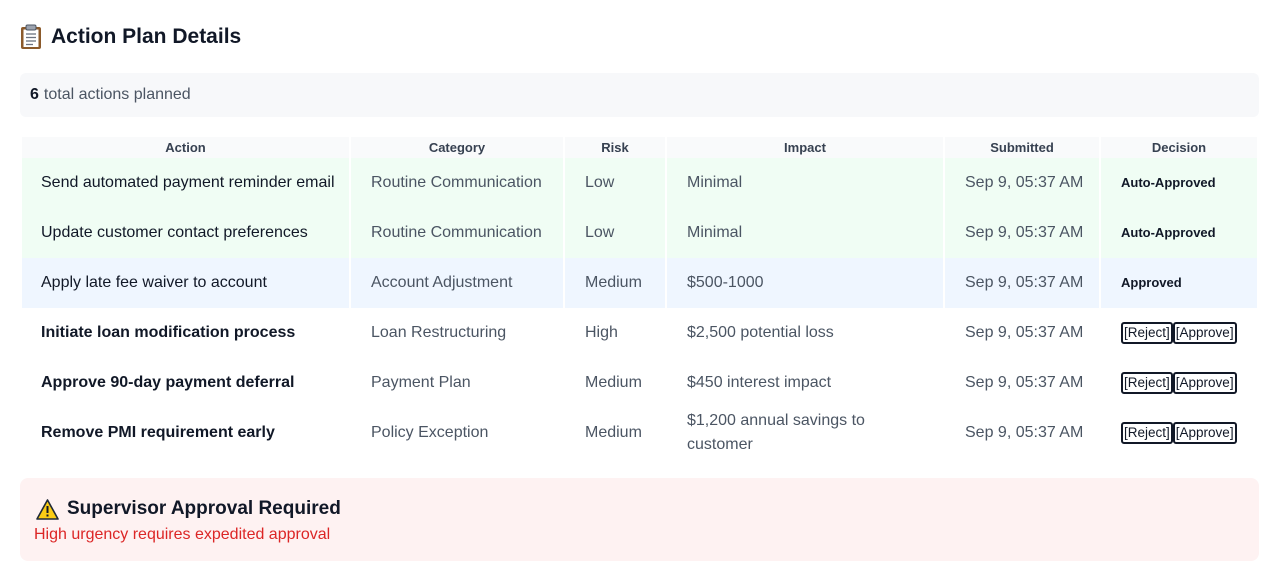 The height and width of the screenshot is (574, 1274). I want to click on column-header-risk: Risk, so click(615, 147).